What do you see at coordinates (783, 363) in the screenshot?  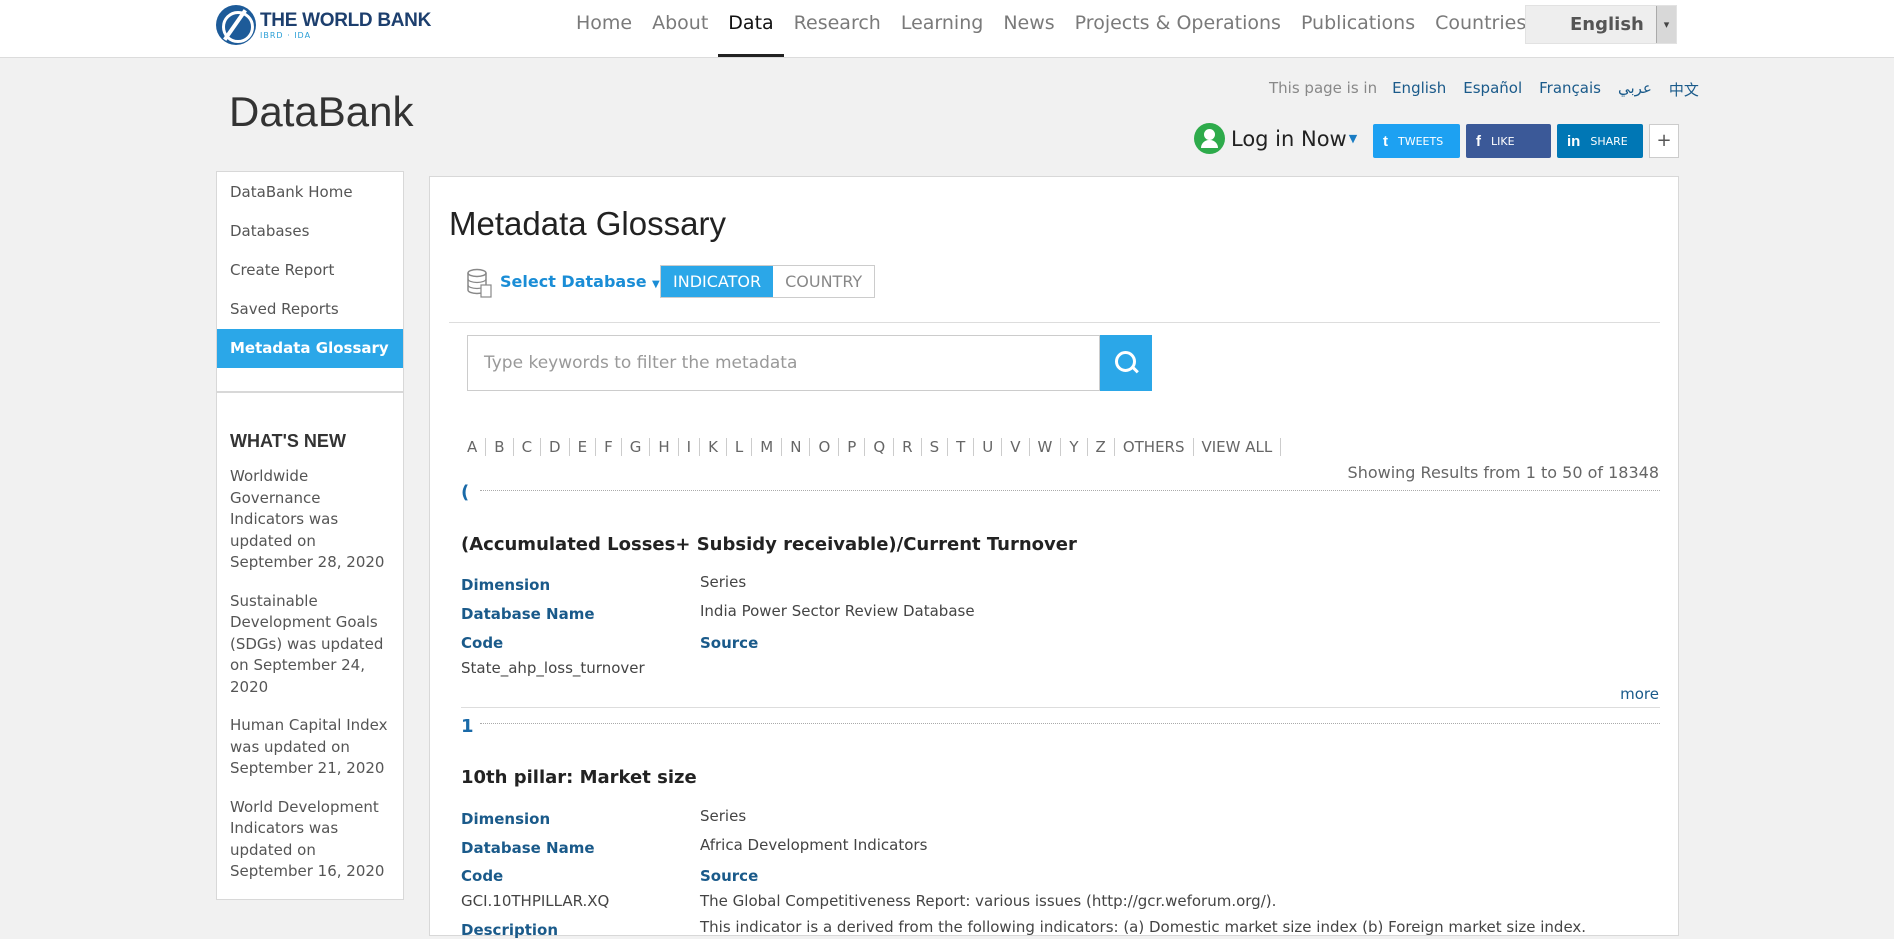 I see `metadata-search-input: Type keywords to filter the metadata` at bounding box center [783, 363].